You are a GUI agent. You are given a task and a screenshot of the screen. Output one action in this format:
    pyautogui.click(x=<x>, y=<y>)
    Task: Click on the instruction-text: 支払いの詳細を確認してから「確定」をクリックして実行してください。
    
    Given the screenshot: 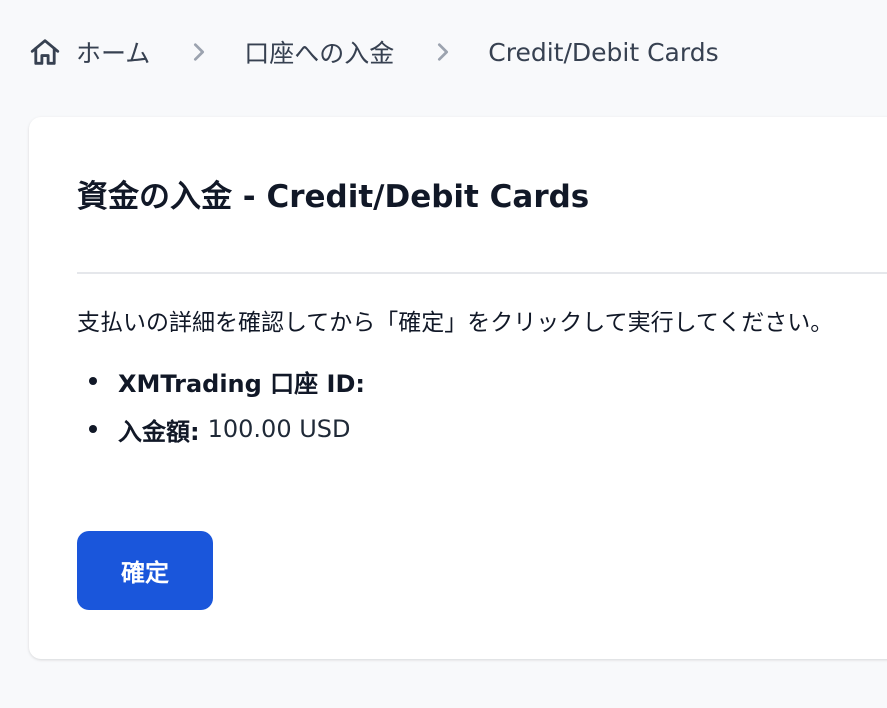 What is the action you would take?
    pyautogui.click(x=455, y=323)
    